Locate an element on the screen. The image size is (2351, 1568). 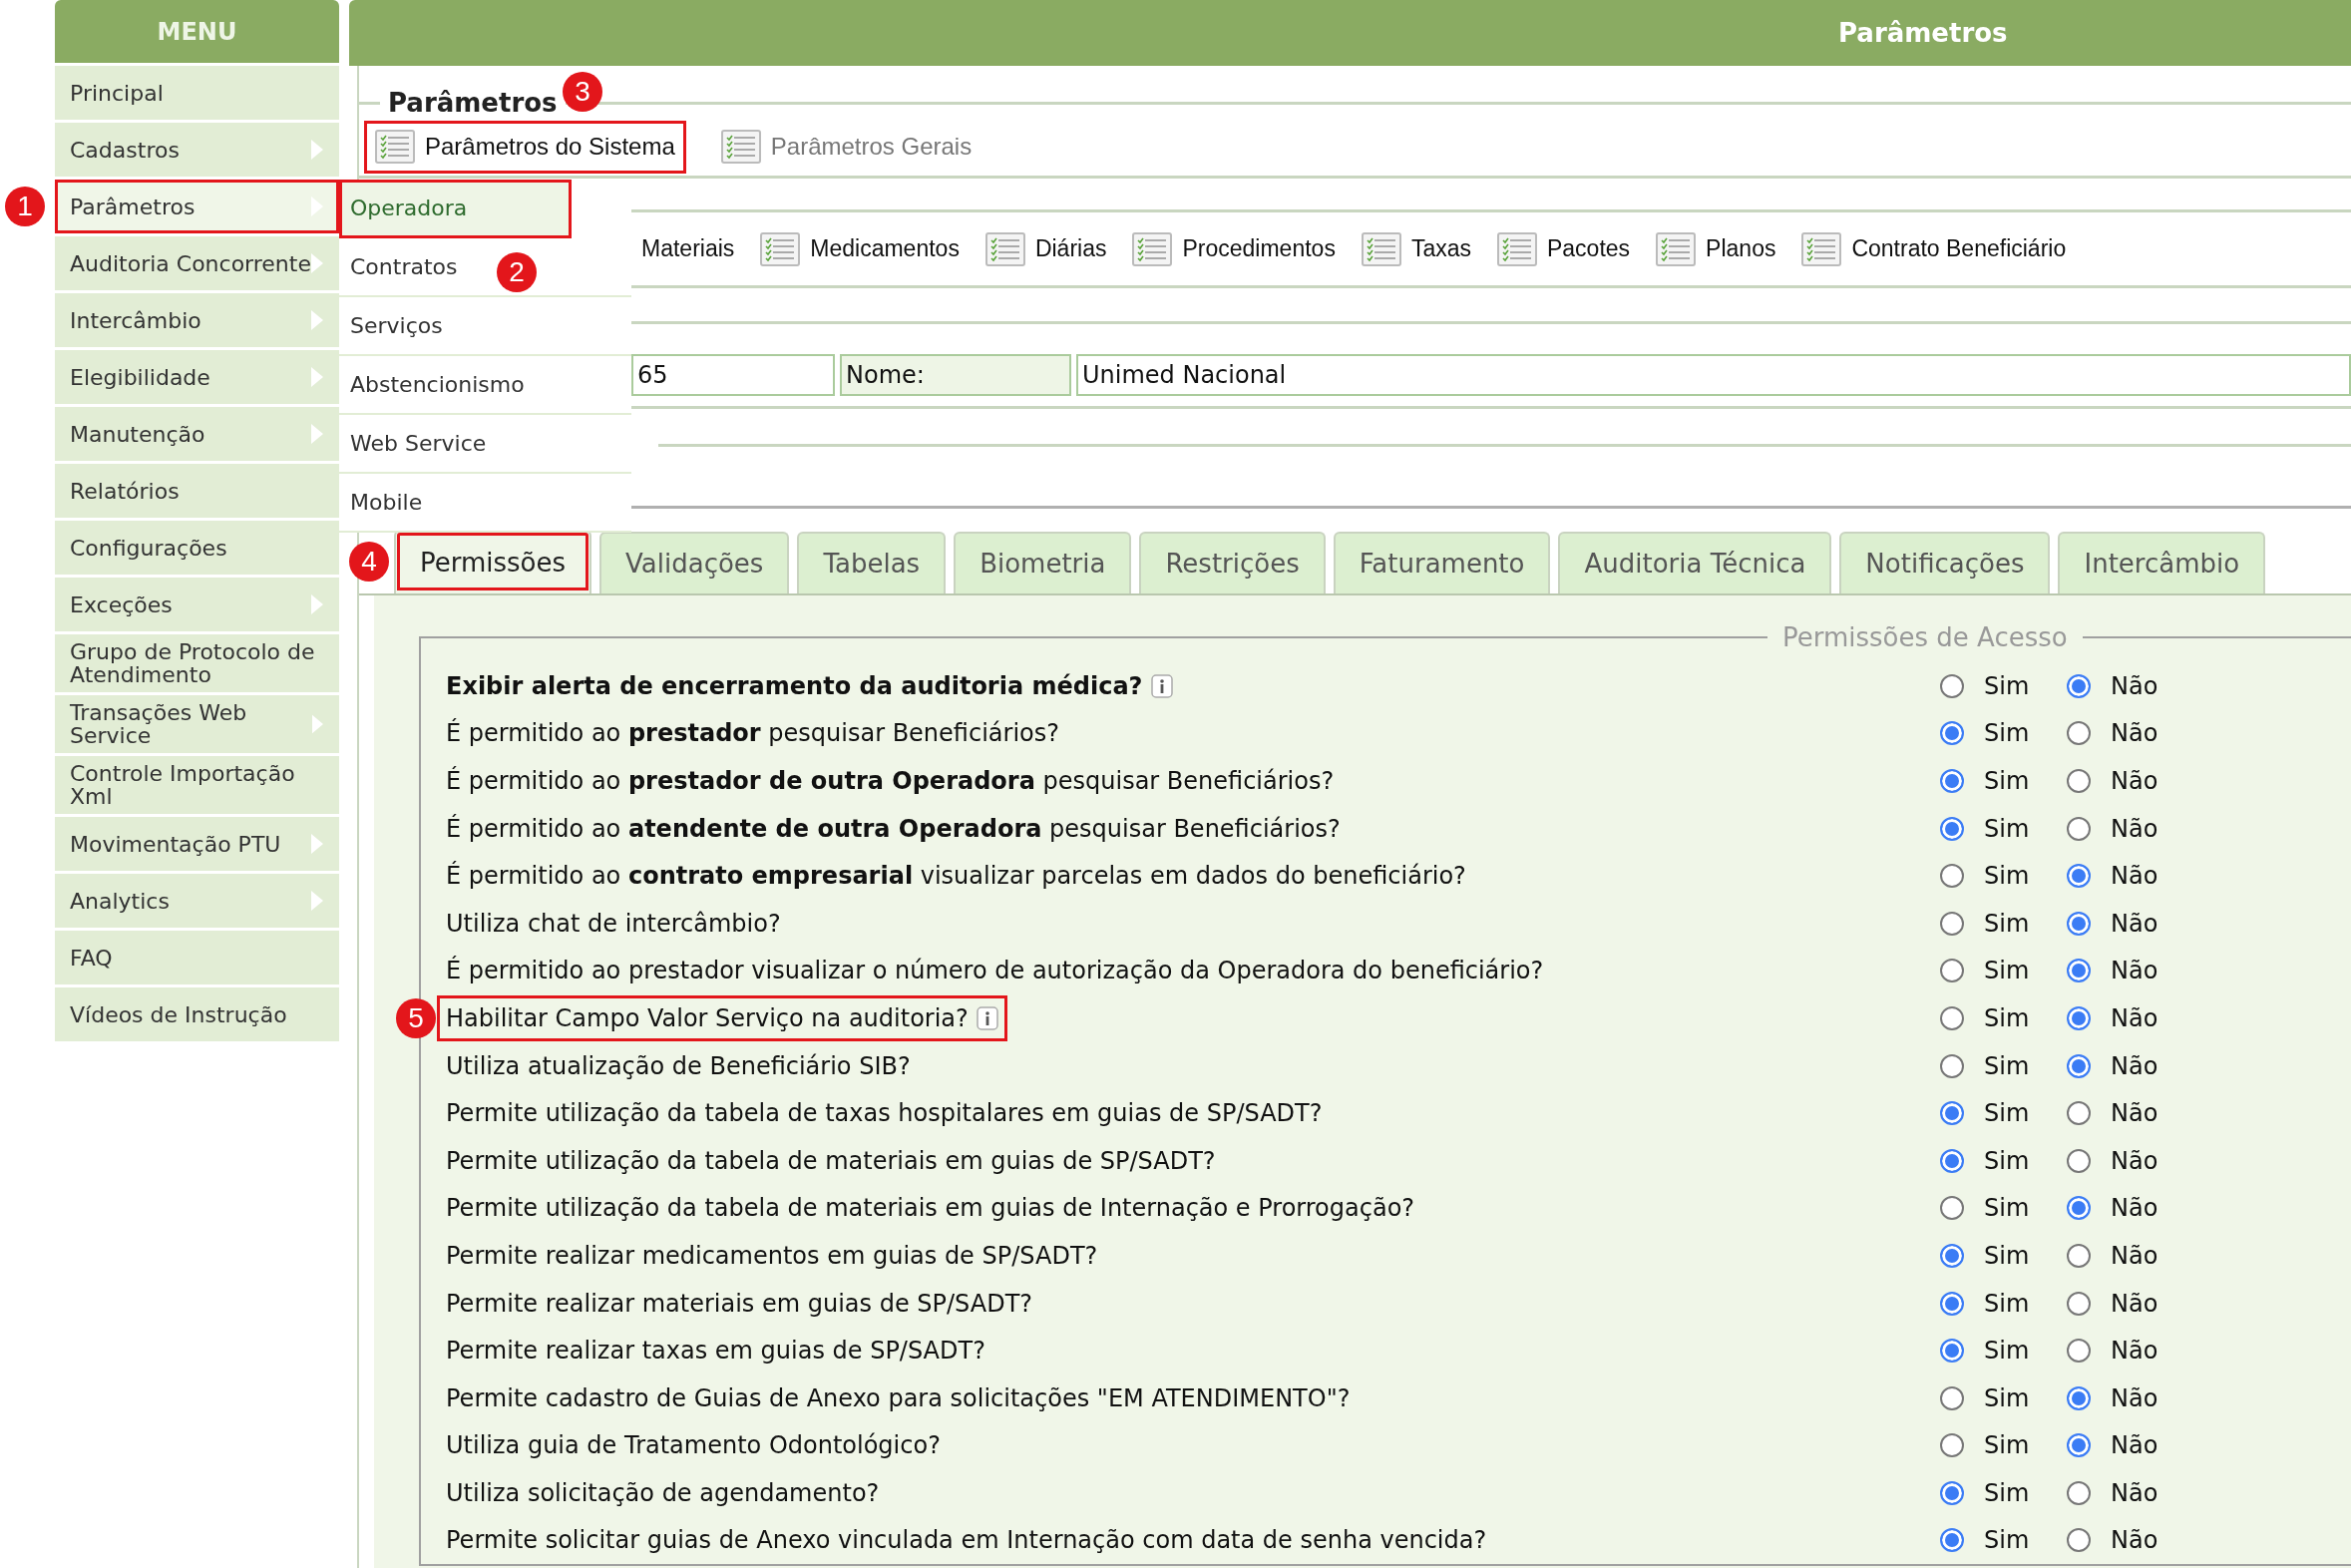
tab: Validações is located at coordinates (694, 563).